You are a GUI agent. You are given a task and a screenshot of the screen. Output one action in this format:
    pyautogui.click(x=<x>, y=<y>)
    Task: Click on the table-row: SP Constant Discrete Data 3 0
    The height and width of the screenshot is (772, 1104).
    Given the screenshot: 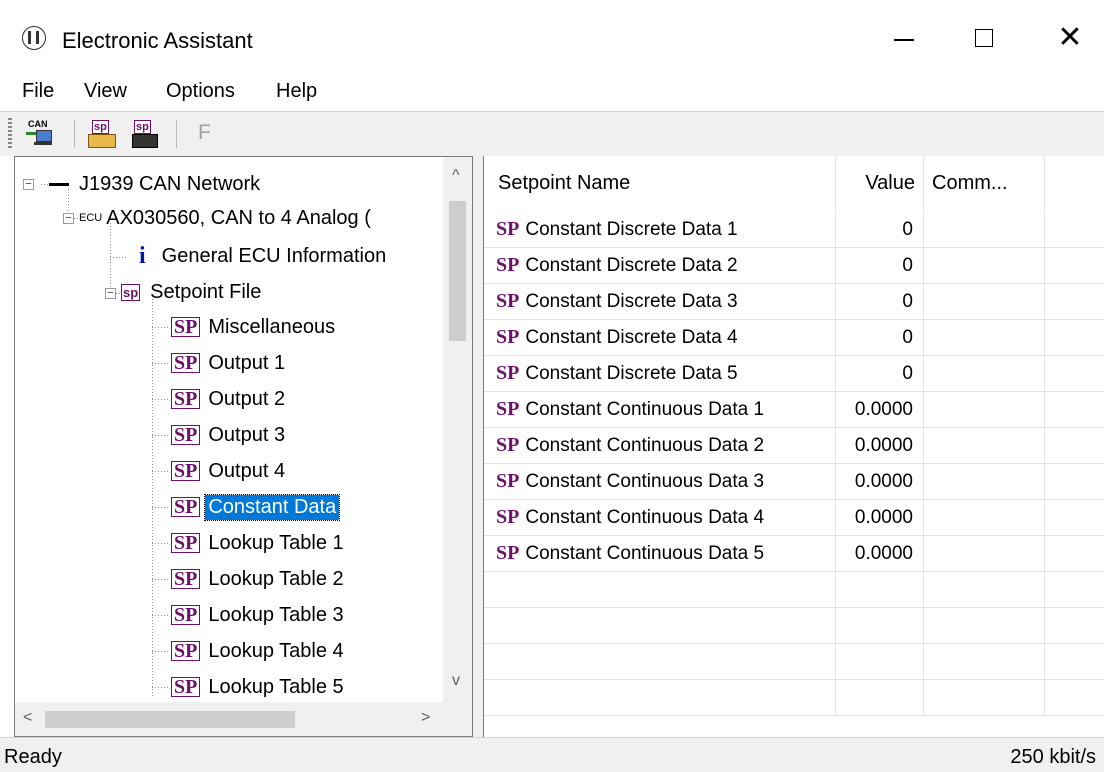 What is the action you would take?
    pyautogui.click(x=794, y=302)
    